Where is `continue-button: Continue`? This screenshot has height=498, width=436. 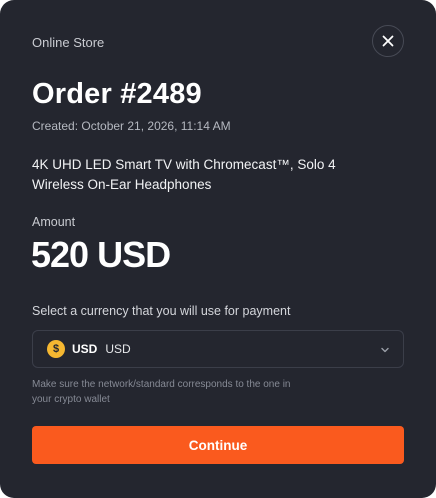
continue-button: Continue is located at coordinates (218, 445).